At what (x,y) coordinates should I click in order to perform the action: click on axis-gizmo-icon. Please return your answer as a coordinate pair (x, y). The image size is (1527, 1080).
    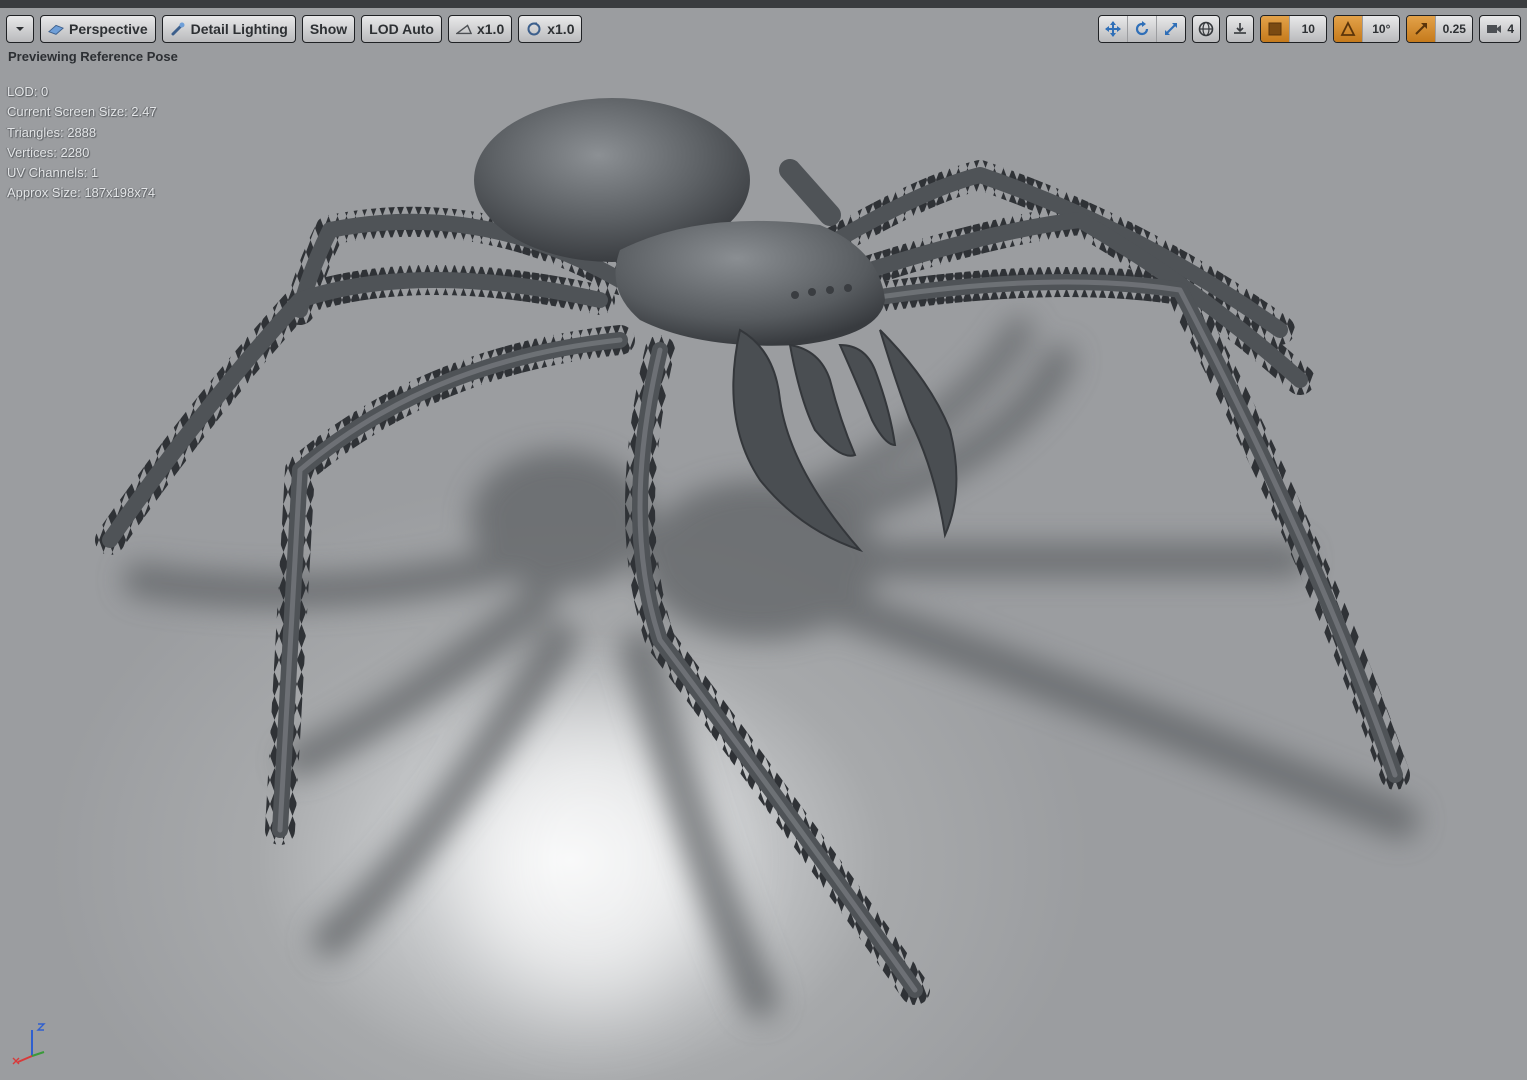
    Looking at the image, I should click on (32, 1044).